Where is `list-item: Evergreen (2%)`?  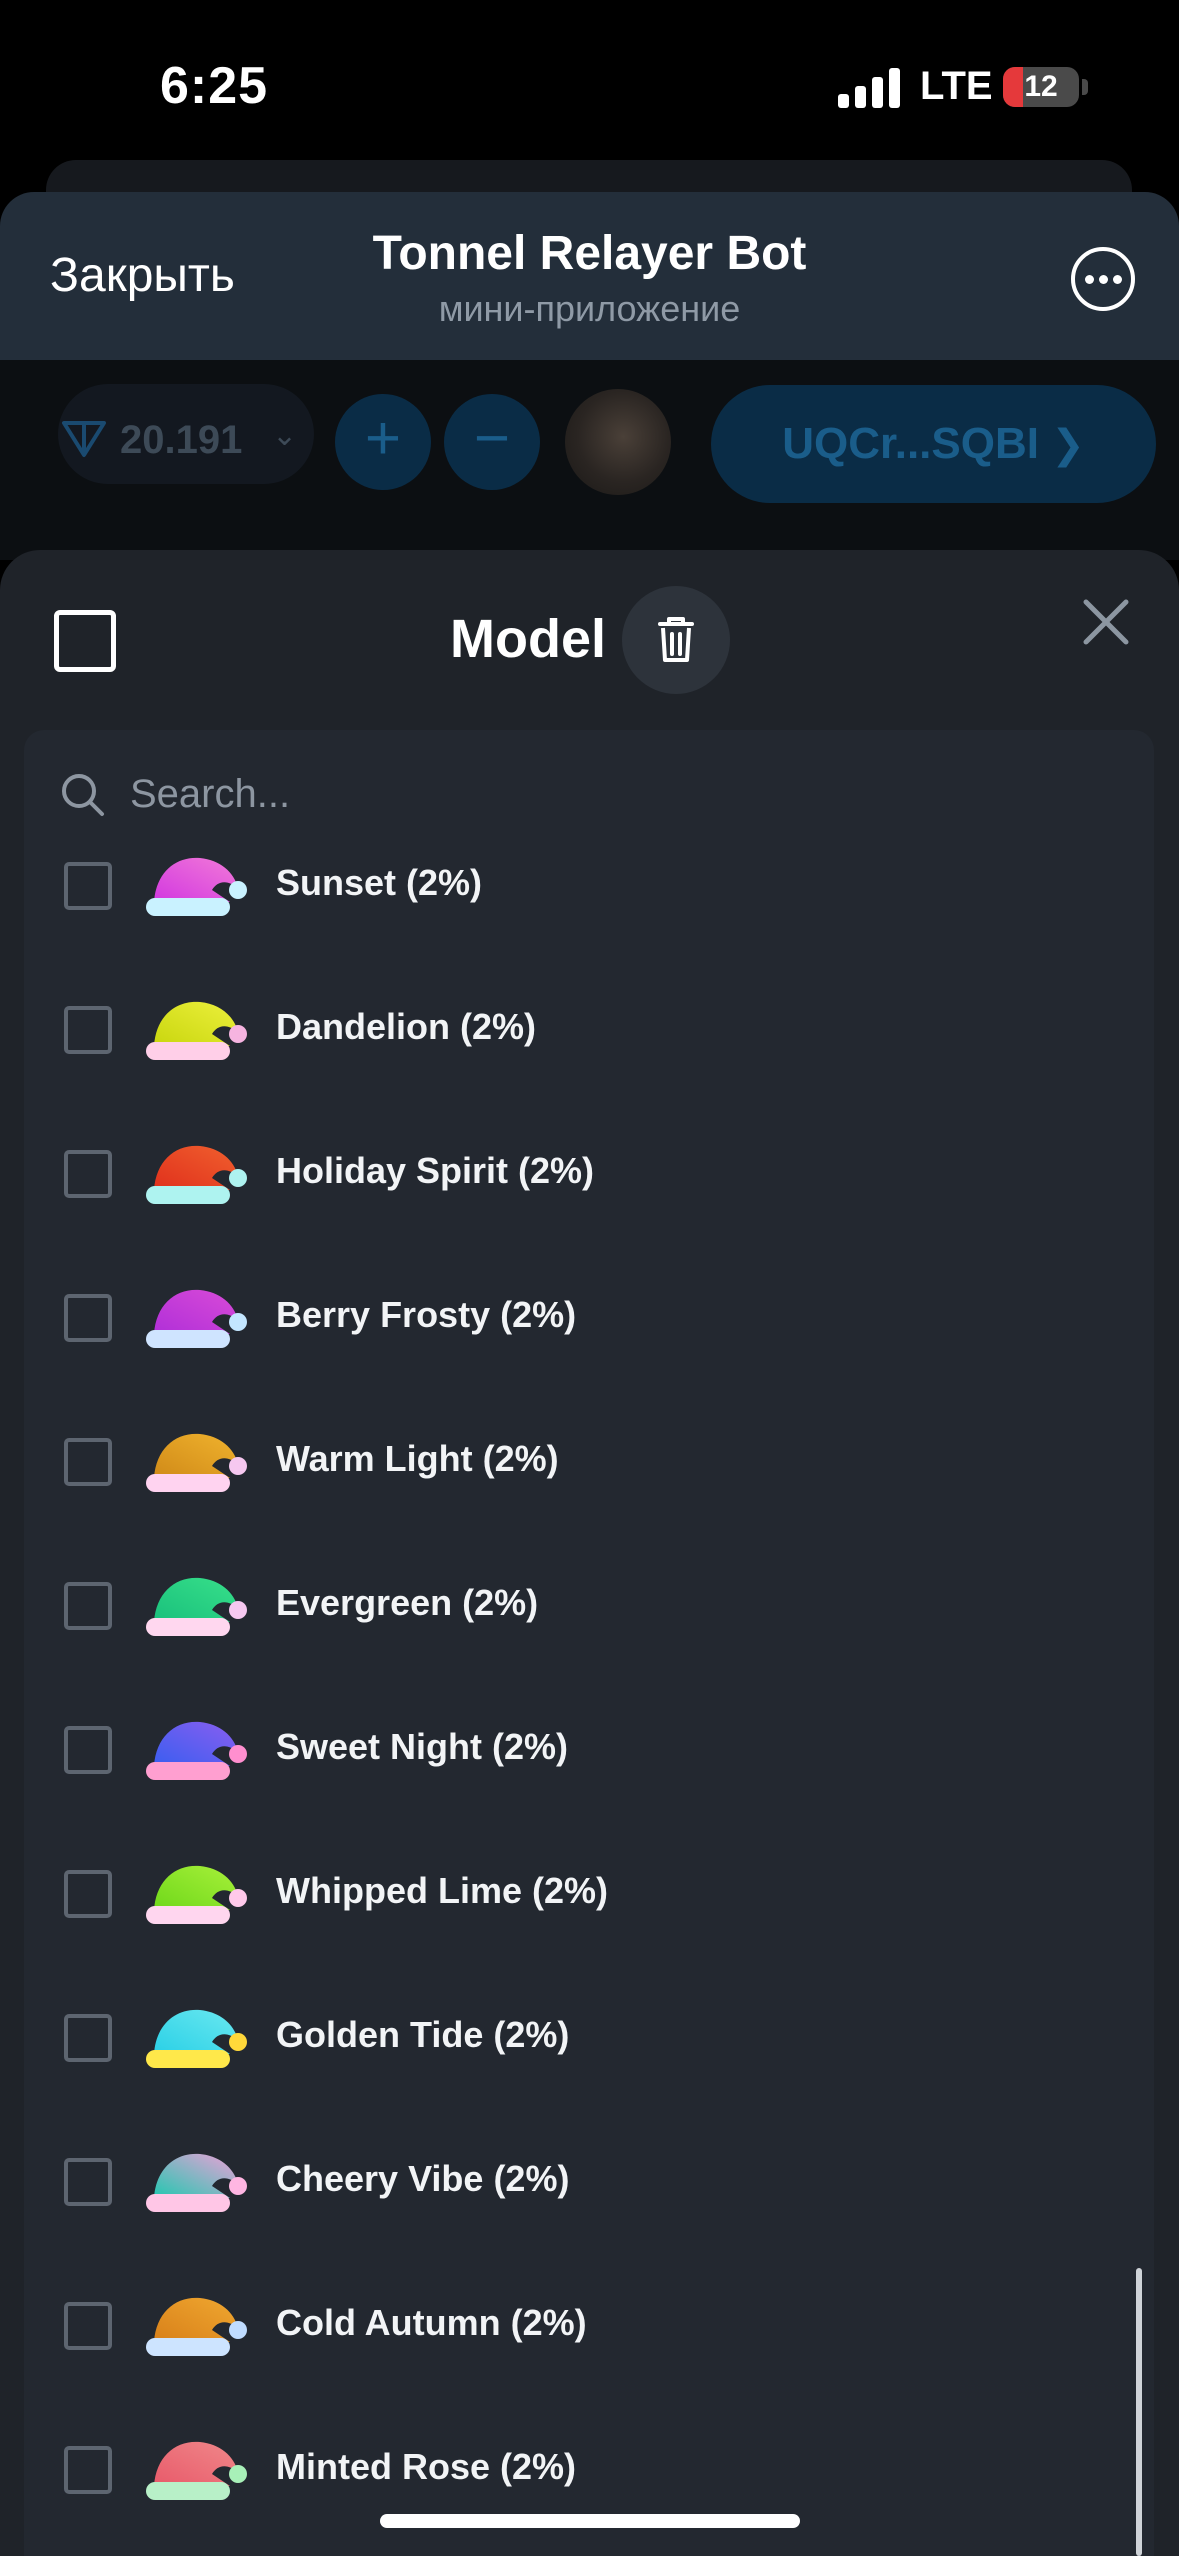 list-item: Evergreen (2%) is located at coordinates (574, 1606).